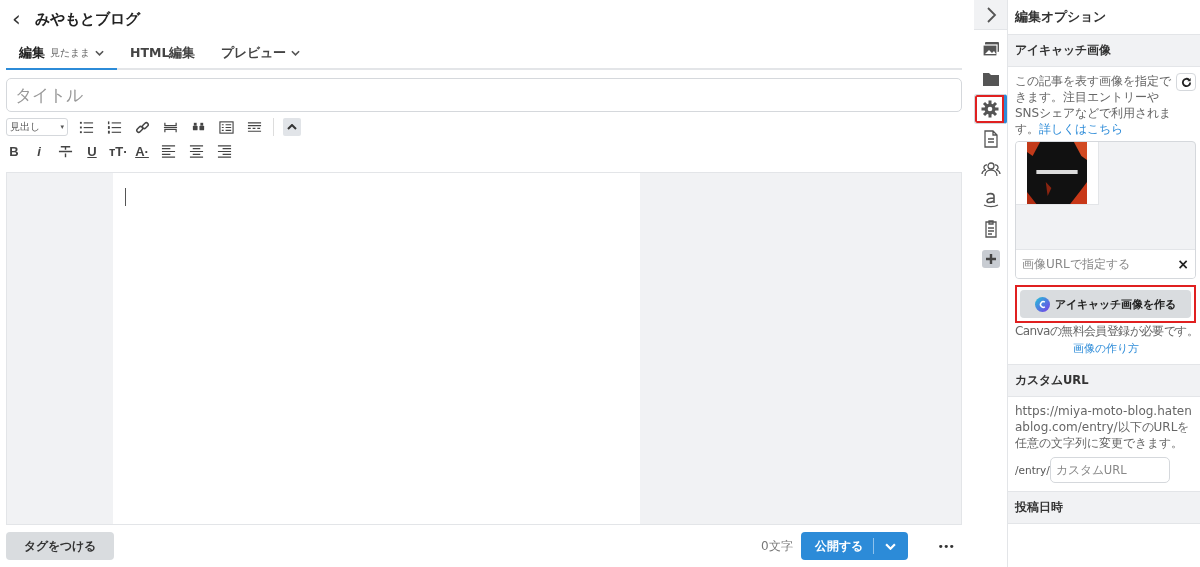 The image size is (1200, 567). Describe the element at coordinates (224, 151) in the screenshot. I see `align-right-icon` at that location.